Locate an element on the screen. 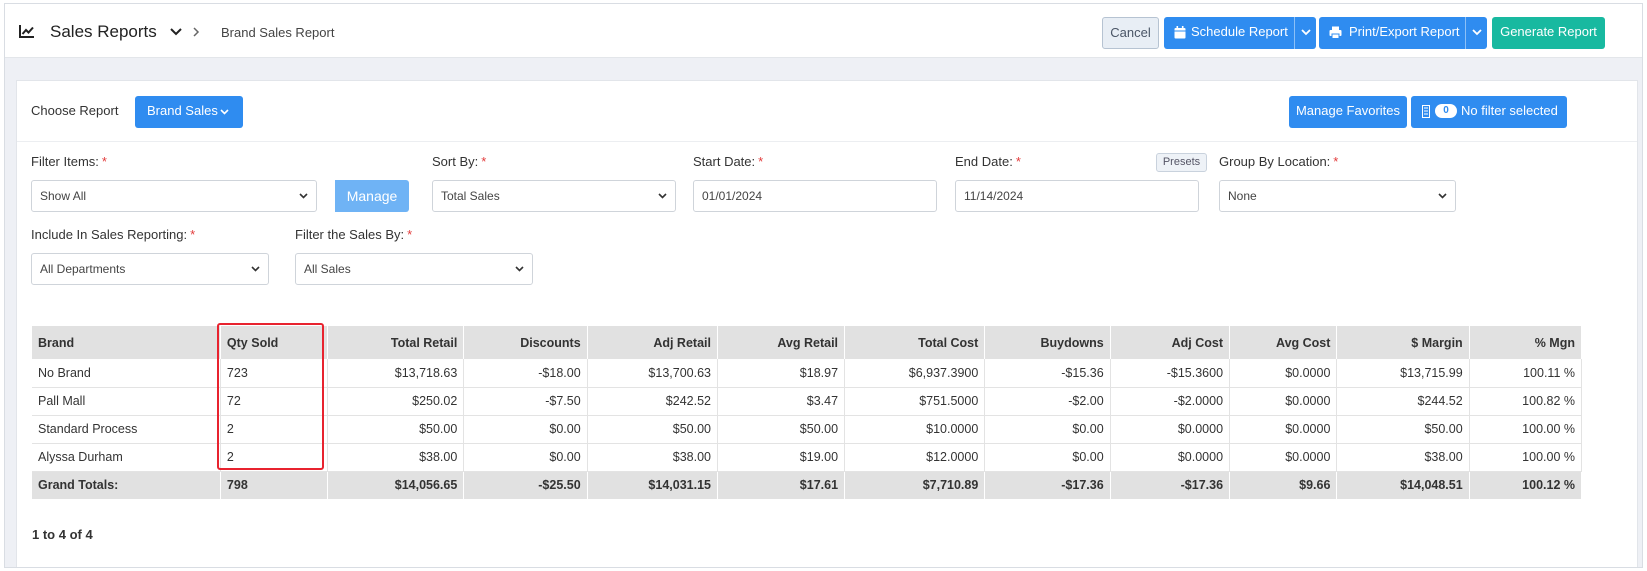 The height and width of the screenshot is (571, 1647). presets-button: Presets is located at coordinates (1181, 162).